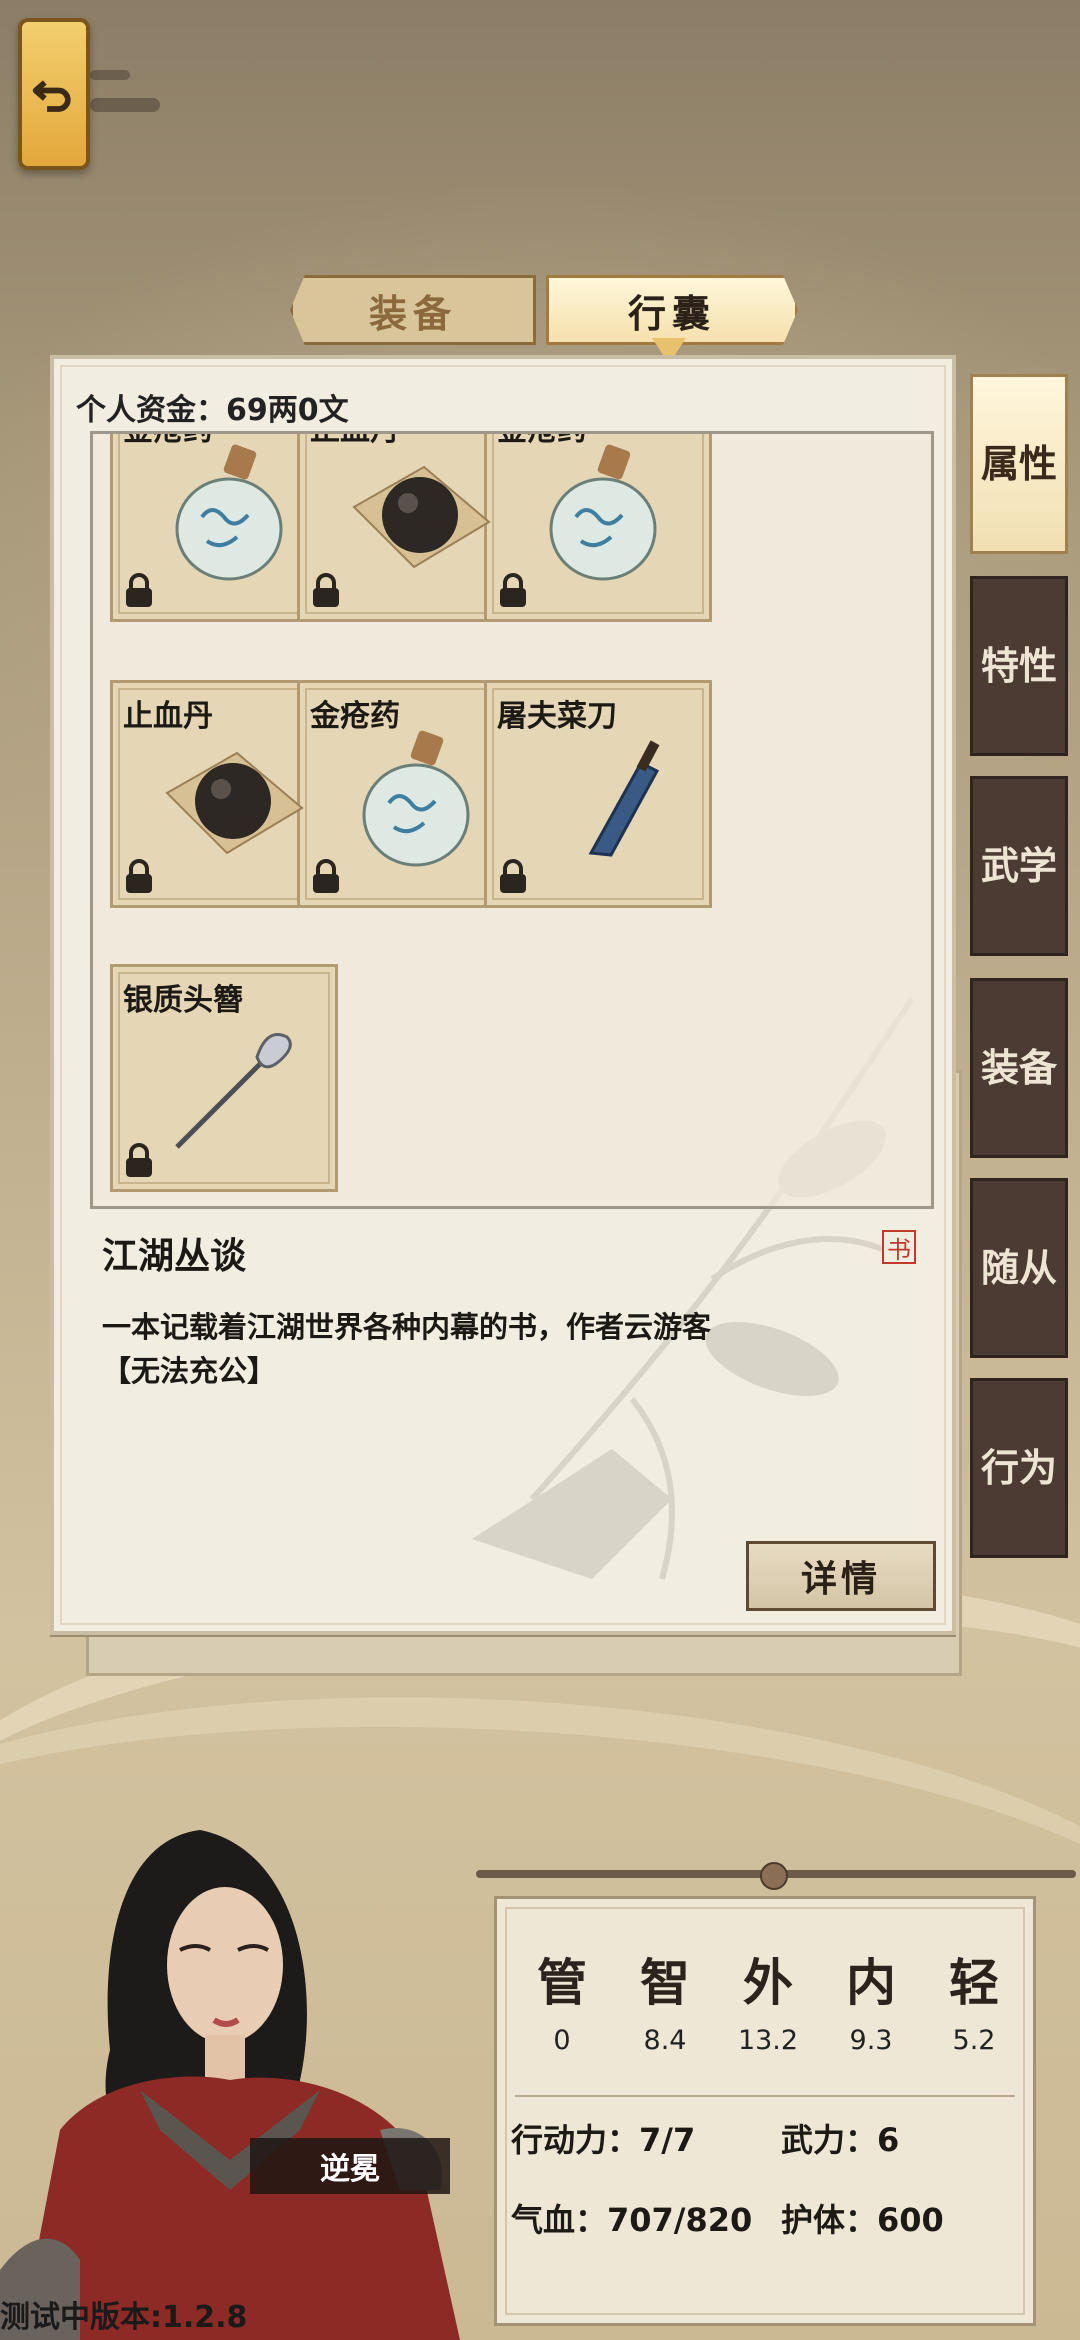 The image size is (1080, 2340). I want to click on side-tab-traits: 特性, so click(1019, 666).